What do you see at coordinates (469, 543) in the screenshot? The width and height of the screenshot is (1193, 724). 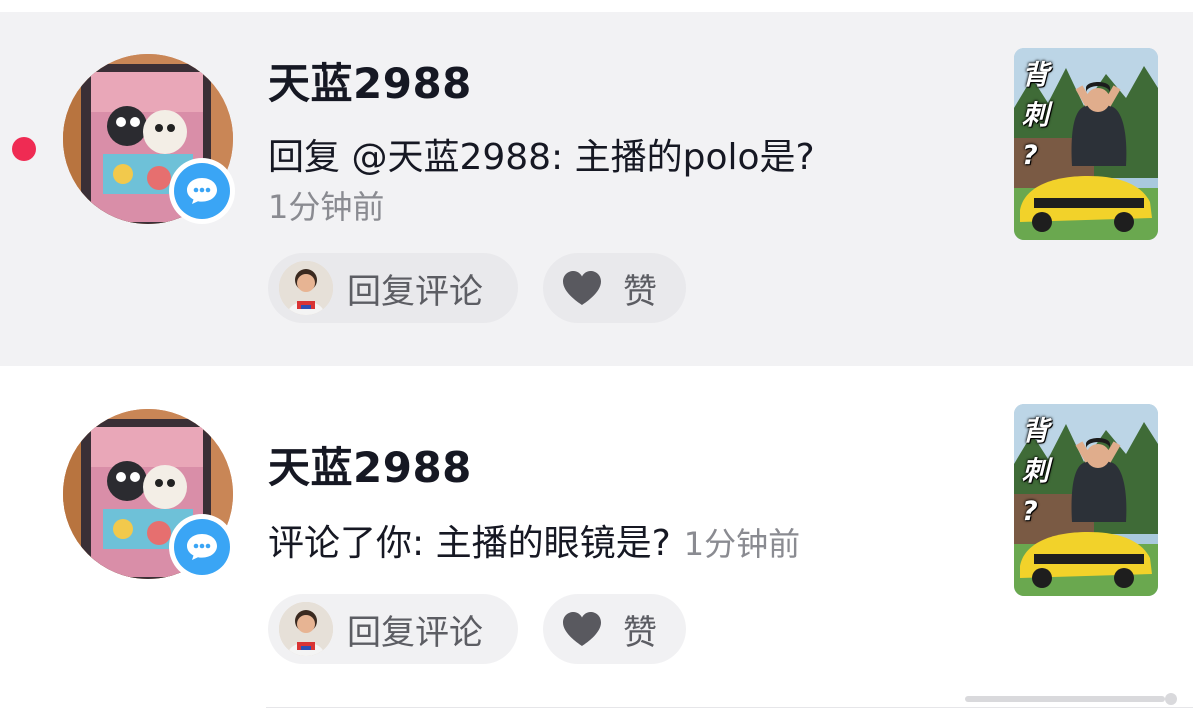 I see `comment-content: 评论了你: 主播的眼镜是?` at bounding box center [469, 543].